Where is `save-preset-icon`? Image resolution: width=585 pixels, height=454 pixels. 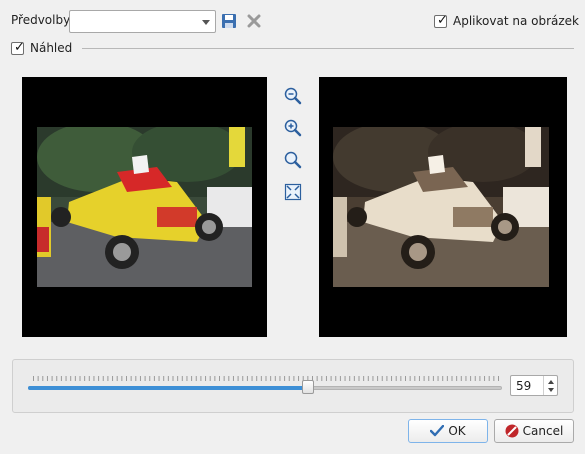
save-preset-icon is located at coordinates (229, 21).